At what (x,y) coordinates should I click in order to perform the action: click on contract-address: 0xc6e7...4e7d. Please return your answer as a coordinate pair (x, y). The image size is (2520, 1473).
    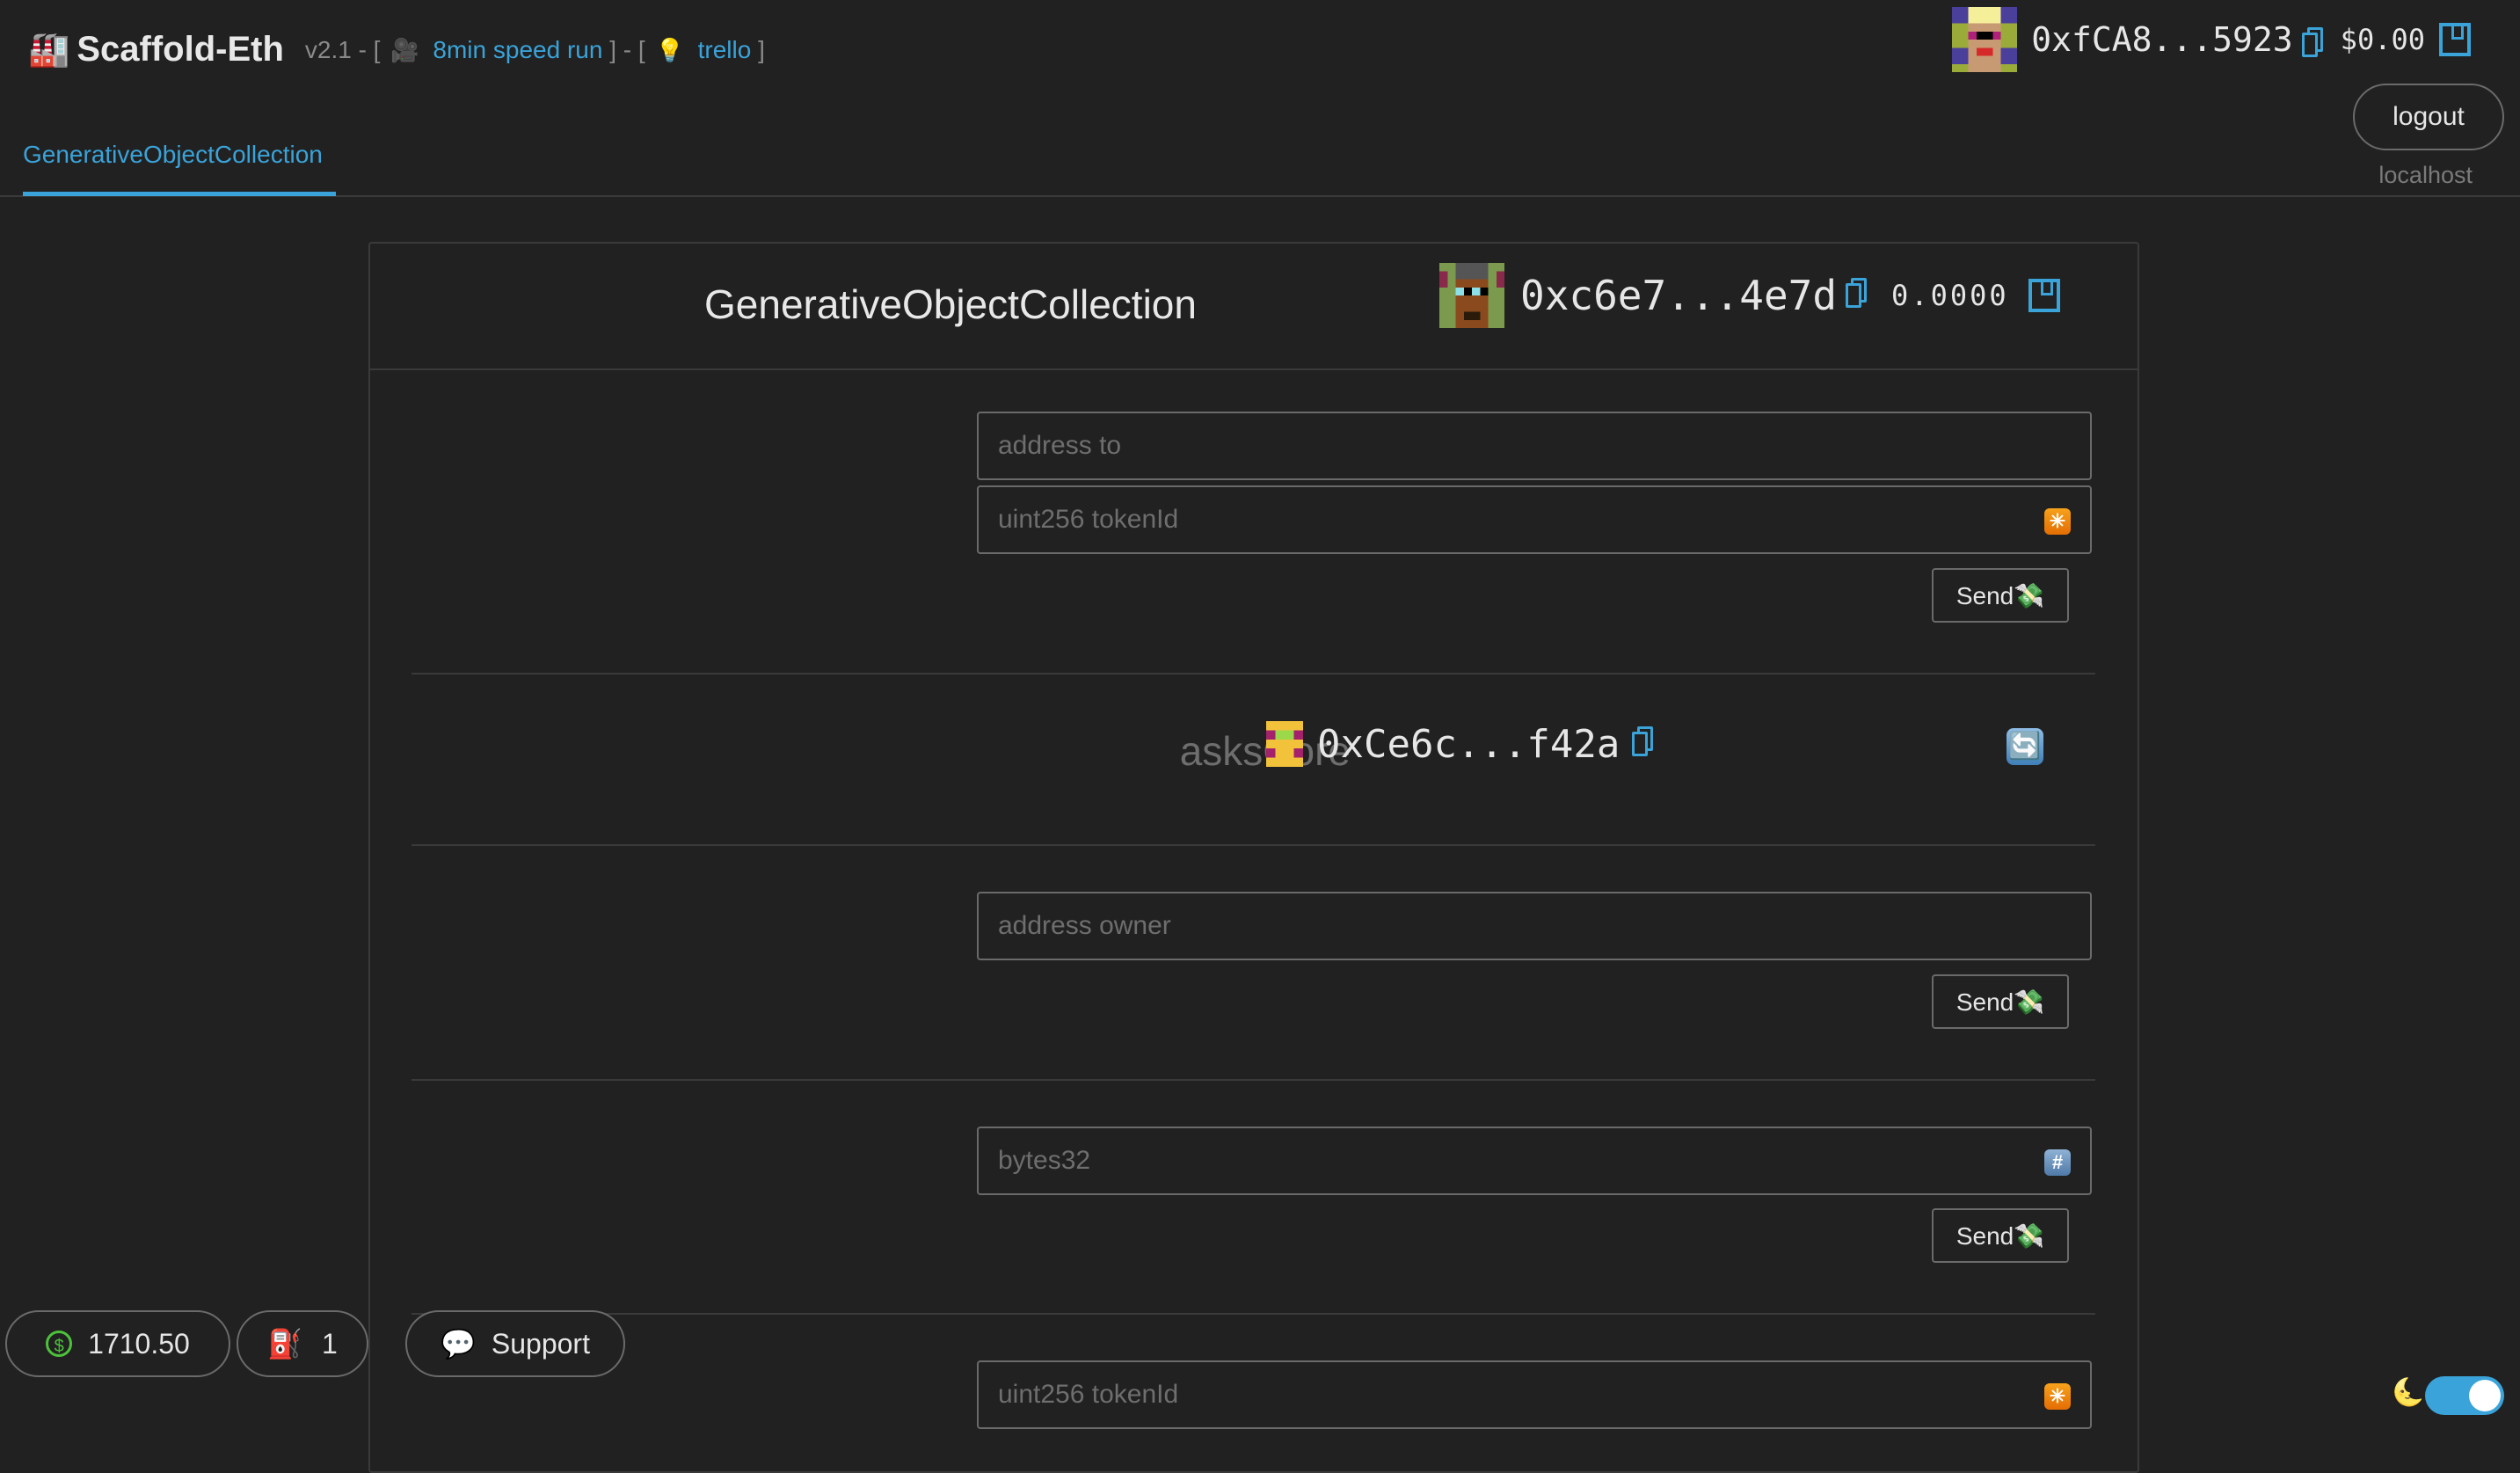
    Looking at the image, I should click on (1678, 295).